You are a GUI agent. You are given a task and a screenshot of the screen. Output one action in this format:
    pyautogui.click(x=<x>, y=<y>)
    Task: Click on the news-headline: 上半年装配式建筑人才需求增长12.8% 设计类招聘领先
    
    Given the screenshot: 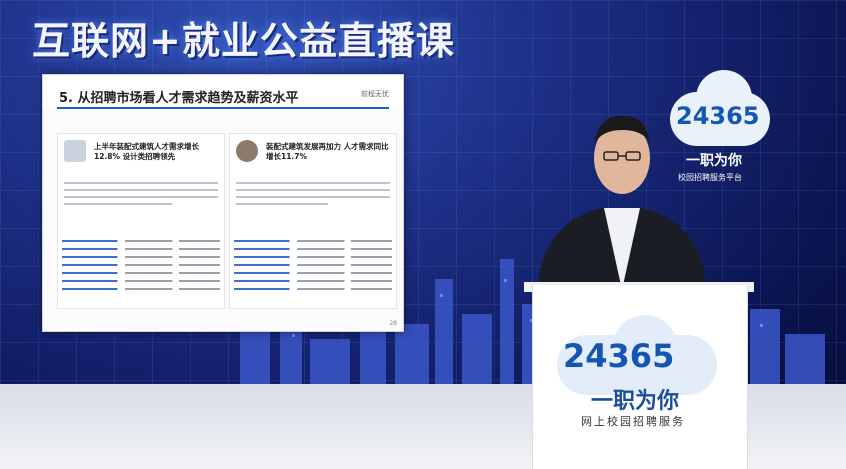 What is the action you would take?
    pyautogui.click(x=146, y=151)
    